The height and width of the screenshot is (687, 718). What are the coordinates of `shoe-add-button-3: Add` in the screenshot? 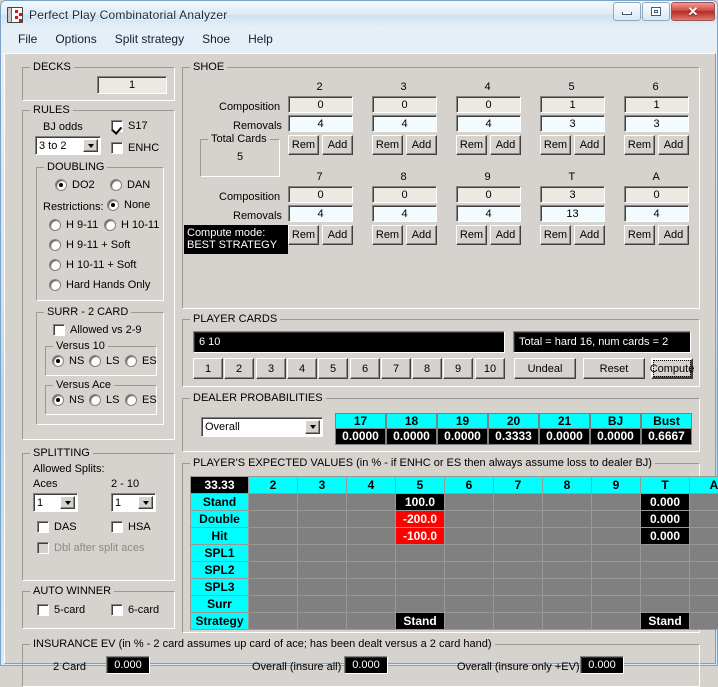 It's located at (421, 145).